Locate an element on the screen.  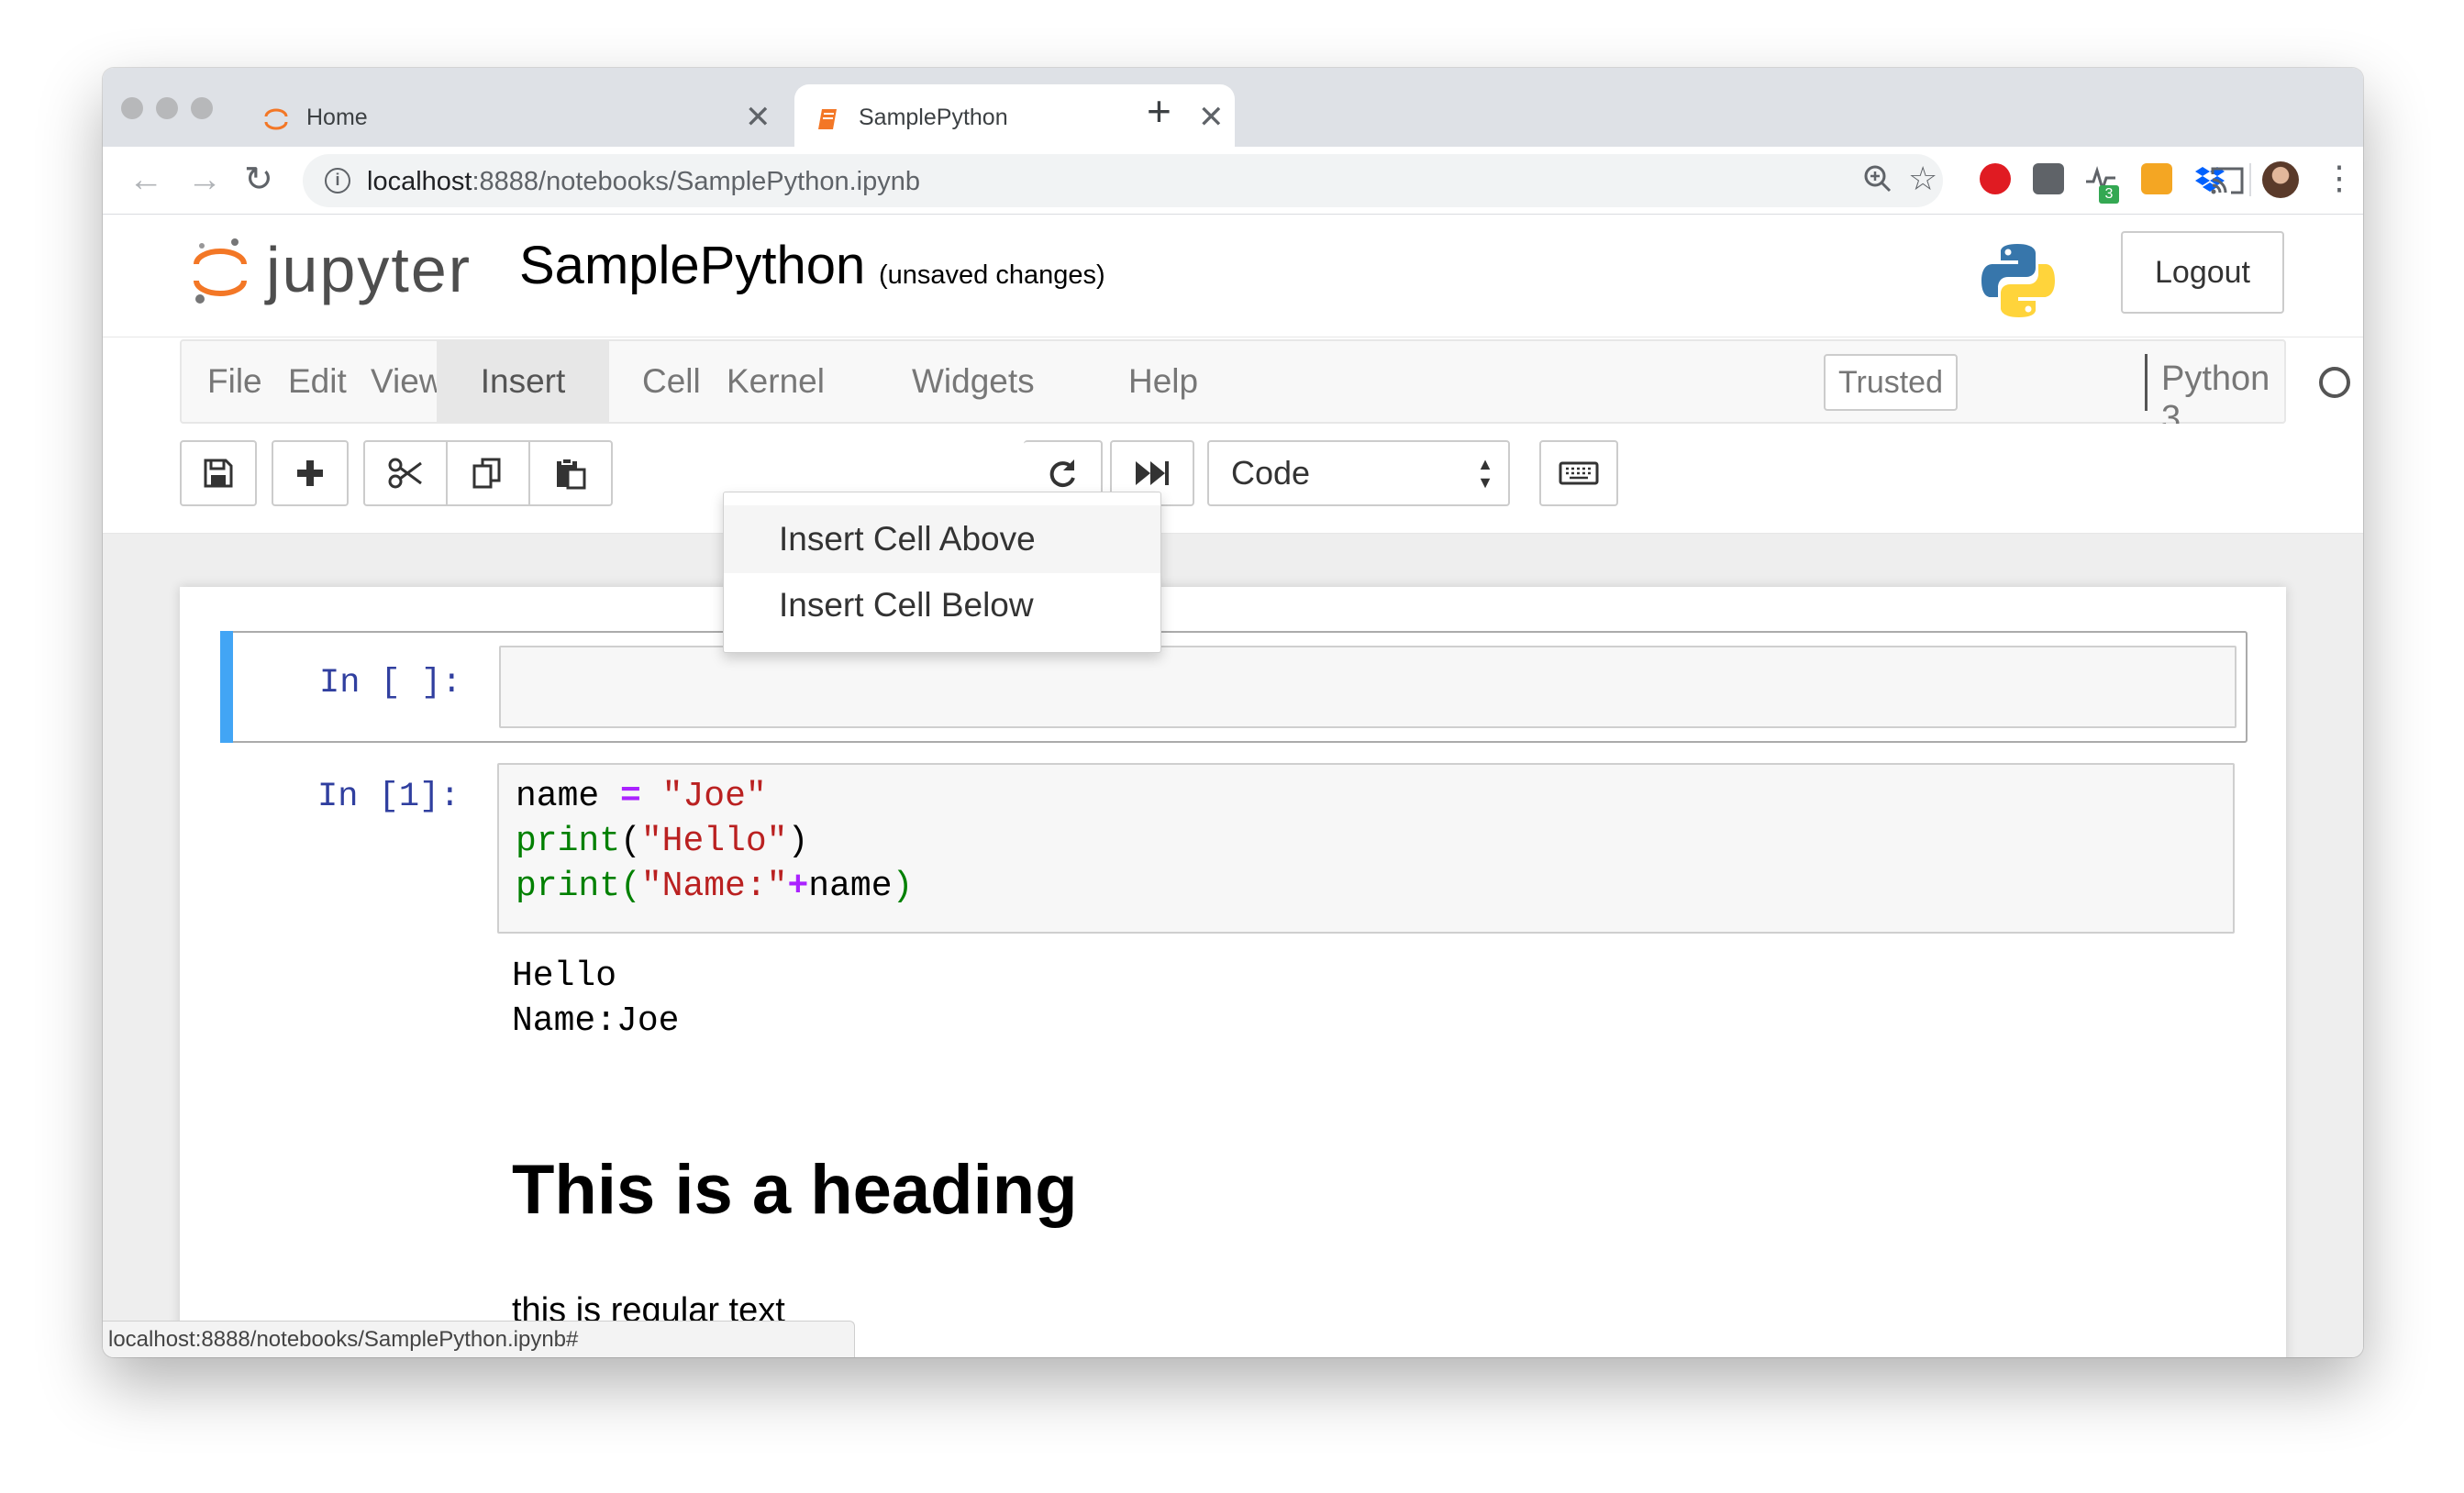
jupyter-favicon-icon is located at coordinates (276, 119).